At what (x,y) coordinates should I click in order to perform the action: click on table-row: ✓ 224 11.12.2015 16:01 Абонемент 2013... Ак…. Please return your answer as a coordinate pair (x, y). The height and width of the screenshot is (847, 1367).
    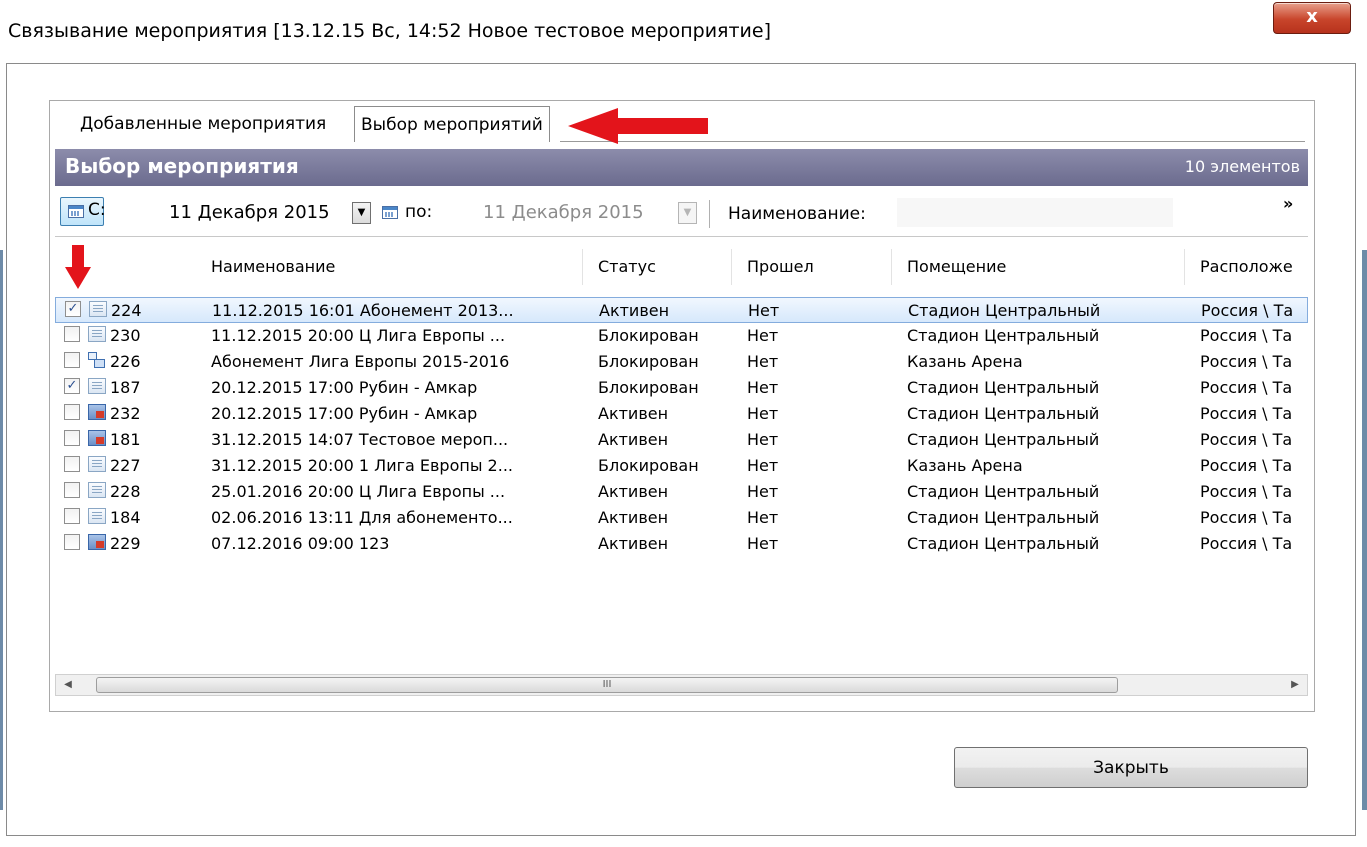
    Looking at the image, I should click on (681, 310).